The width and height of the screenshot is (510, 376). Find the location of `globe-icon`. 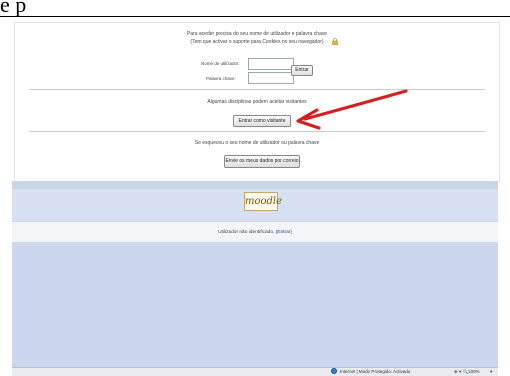

globe-icon is located at coordinates (334, 371).